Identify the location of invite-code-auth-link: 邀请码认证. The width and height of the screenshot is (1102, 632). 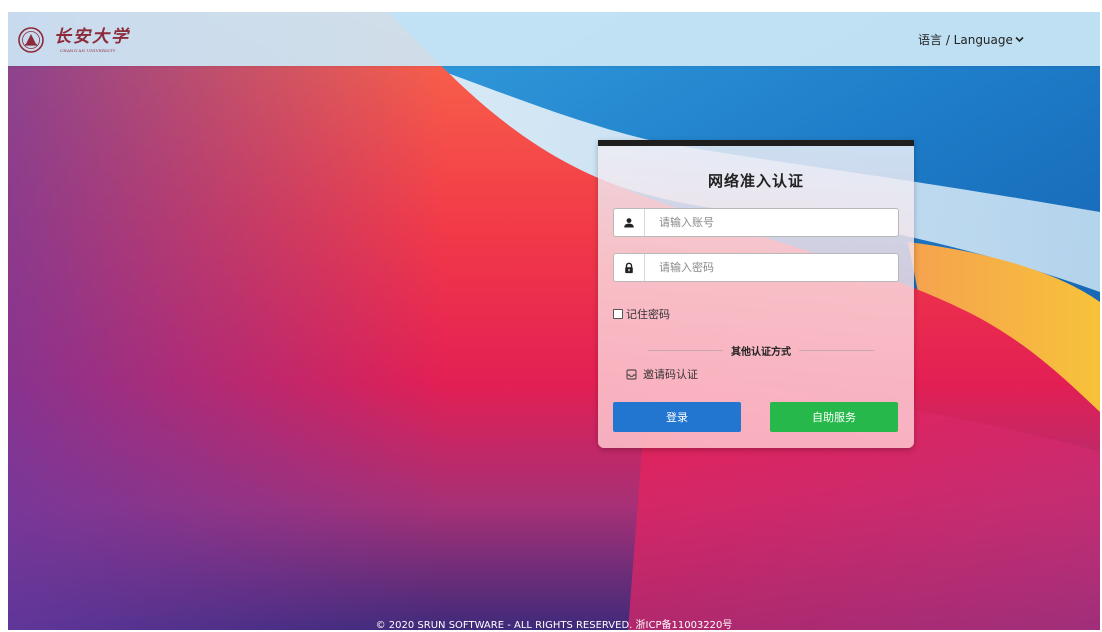
(662, 374).